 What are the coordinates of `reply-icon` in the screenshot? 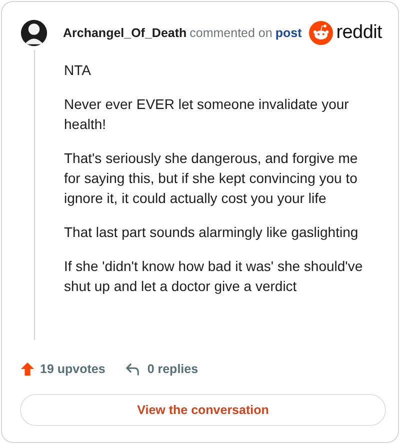 It's located at (132, 369).